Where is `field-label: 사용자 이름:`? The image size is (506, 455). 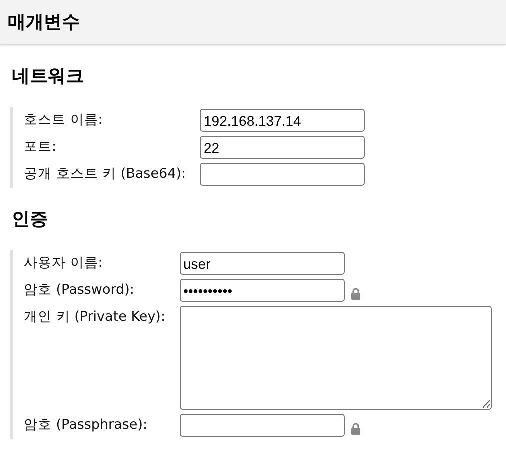 field-label: 사용자 이름: is located at coordinates (64, 263).